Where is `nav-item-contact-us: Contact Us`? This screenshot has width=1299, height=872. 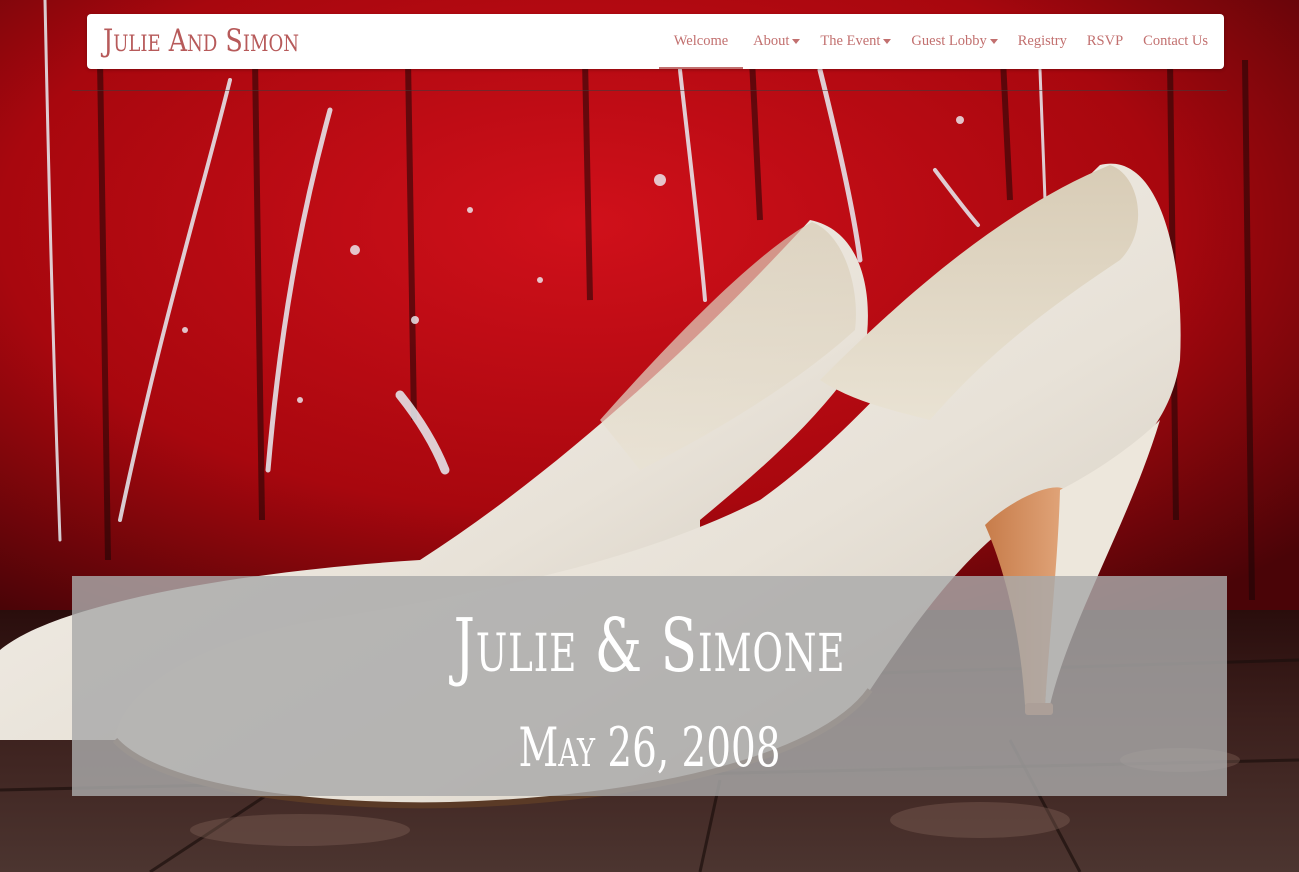 nav-item-contact-us: Contact Us is located at coordinates (1175, 41).